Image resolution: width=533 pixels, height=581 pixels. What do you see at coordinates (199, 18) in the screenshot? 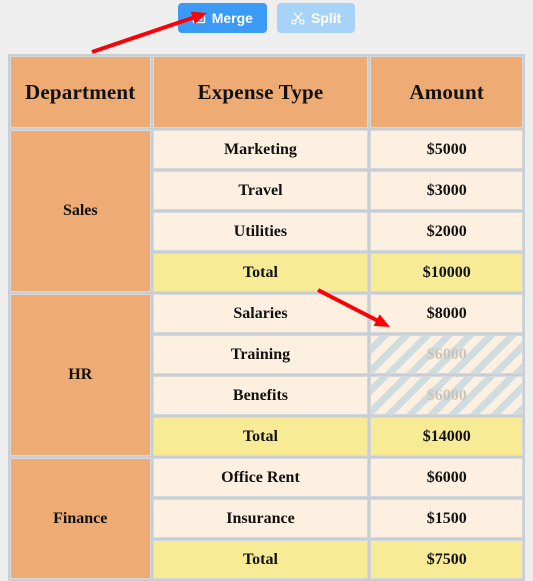
I see `merge-cells-icon` at bounding box center [199, 18].